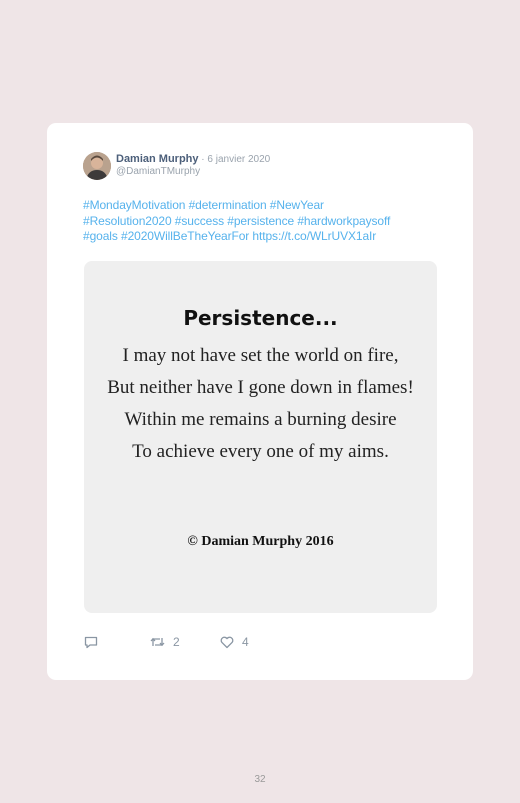 This screenshot has width=520, height=803. What do you see at coordinates (260, 419) in the screenshot?
I see `poem-line: Within me remains a burning desire` at bounding box center [260, 419].